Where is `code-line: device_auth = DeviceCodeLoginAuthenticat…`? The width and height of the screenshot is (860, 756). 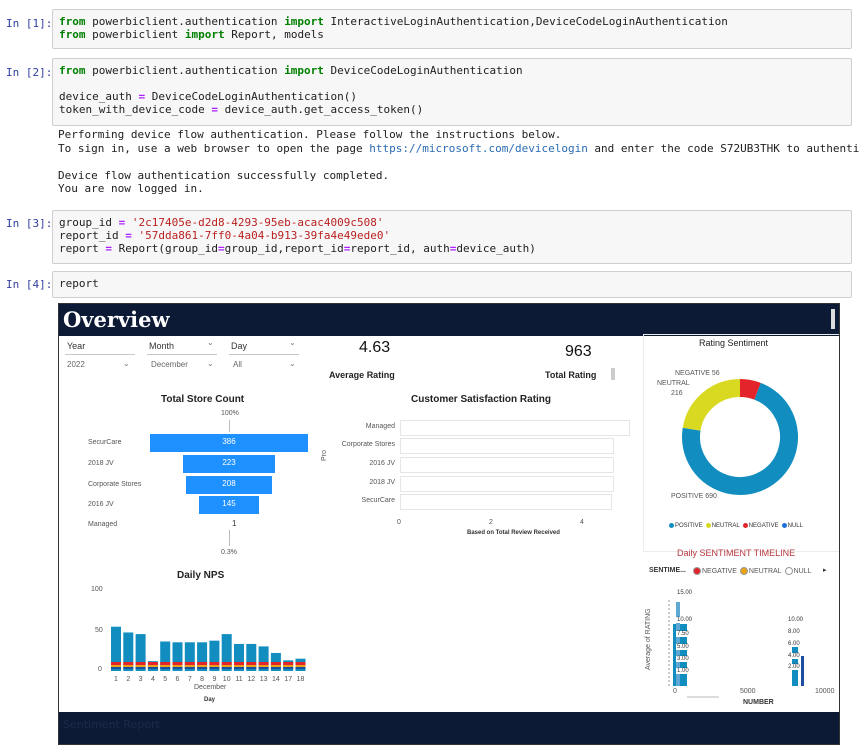
code-line: device_auth = DeviceCodeLoginAuthenticat… is located at coordinates (208, 96).